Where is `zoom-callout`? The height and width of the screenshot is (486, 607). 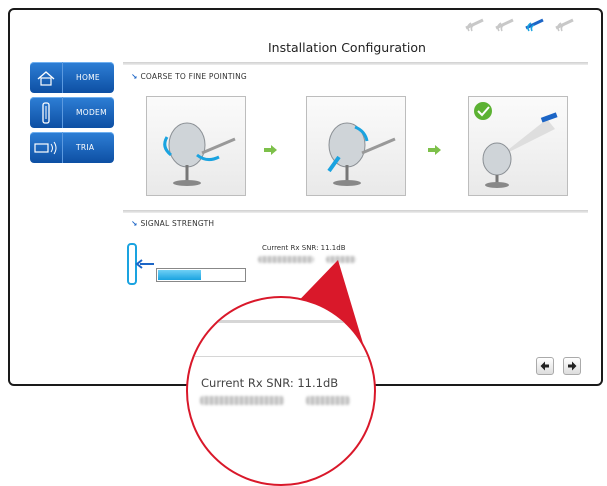
zoom-callout is located at coordinates (281, 391).